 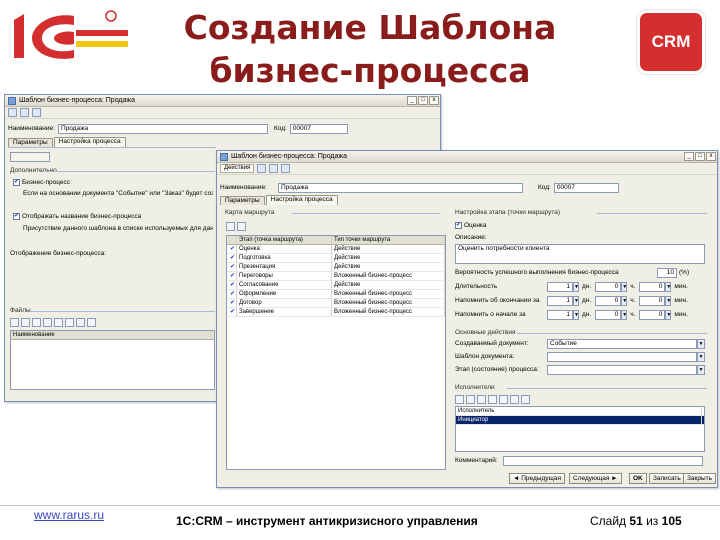 What do you see at coordinates (622, 343) in the screenshot?
I see `create-doc-select: Событие` at bounding box center [622, 343].